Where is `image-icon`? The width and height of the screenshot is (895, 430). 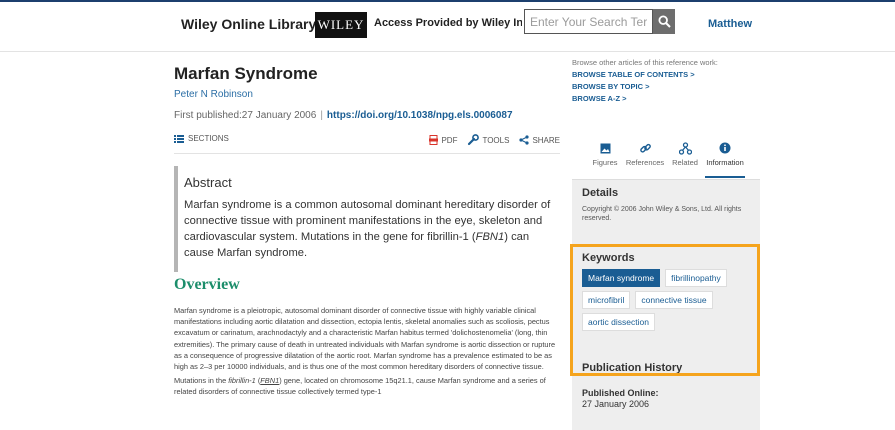
image-icon is located at coordinates (605, 148).